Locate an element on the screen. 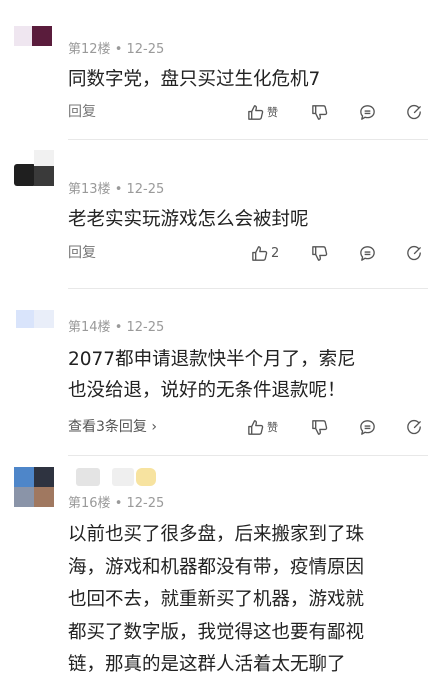  comment-text: 2077都申请退款快半个月了，索尼 也没给退，说好的无条件退款呢！ is located at coordinates (243, 375).